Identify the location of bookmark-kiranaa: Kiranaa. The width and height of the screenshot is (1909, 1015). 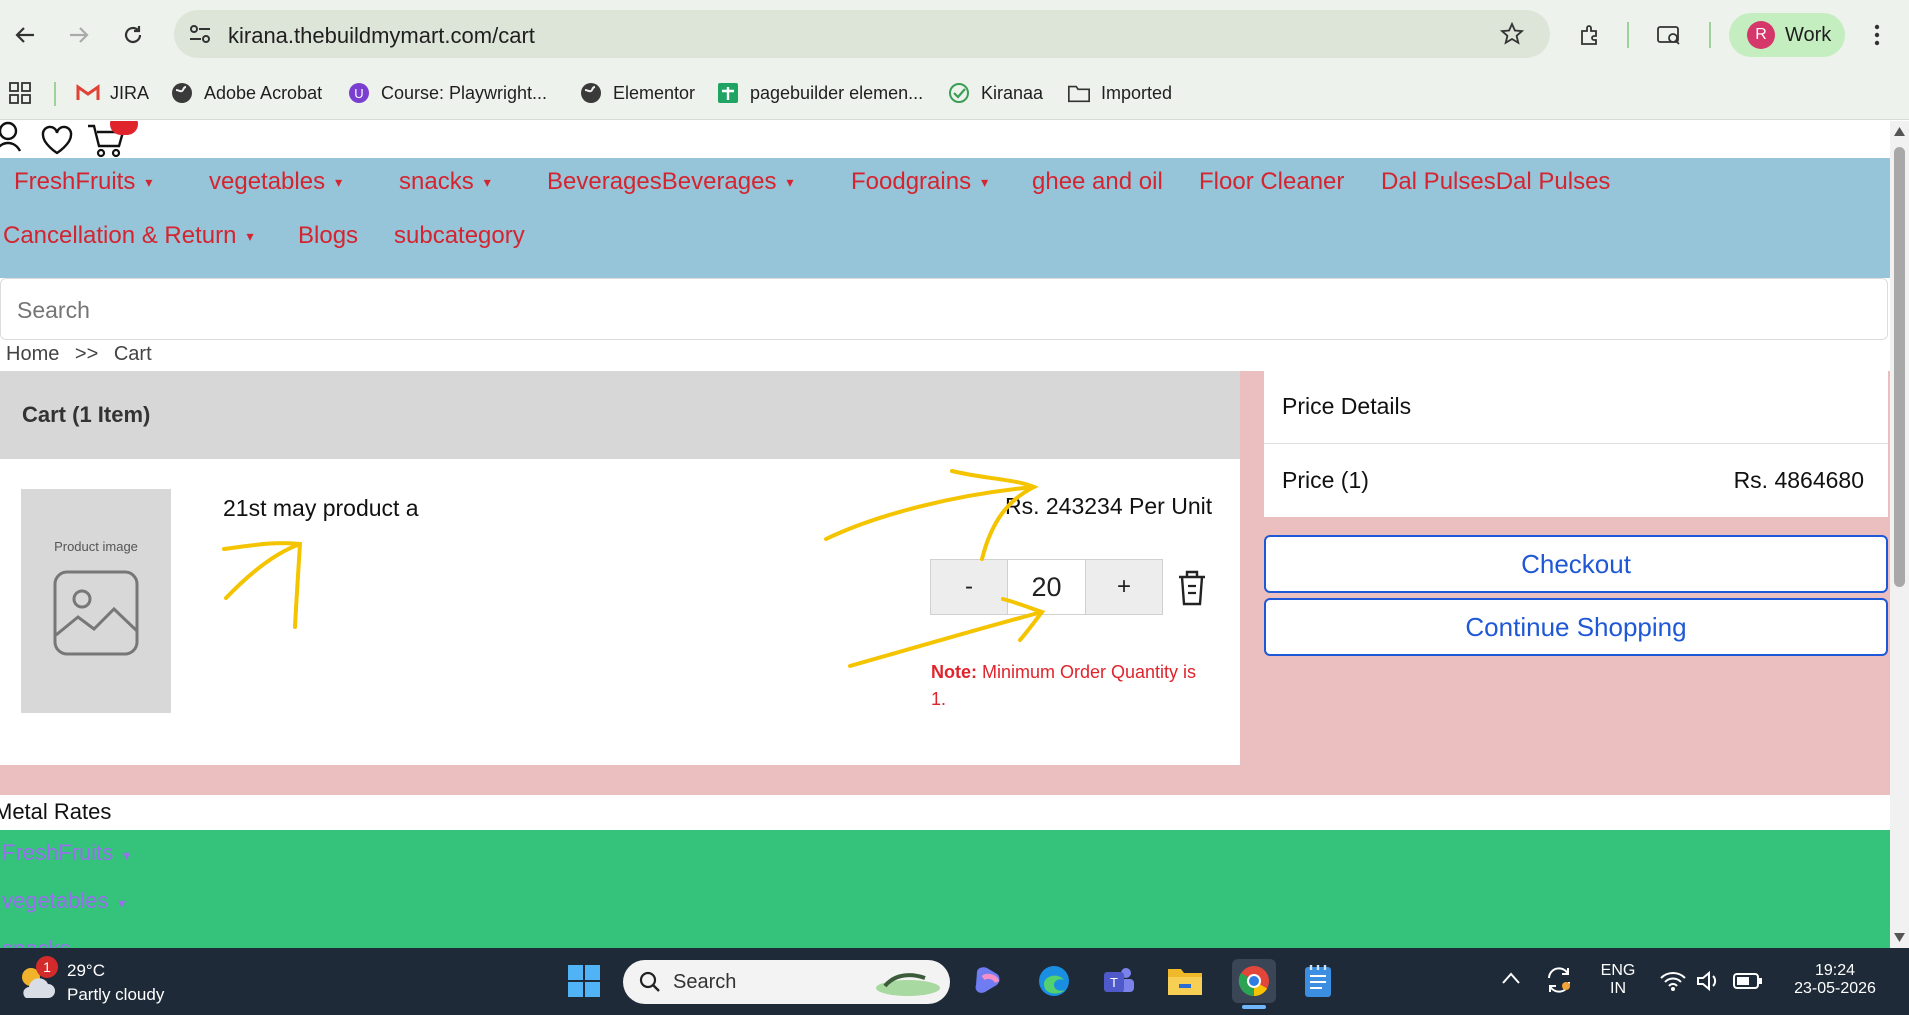
(995, 93).